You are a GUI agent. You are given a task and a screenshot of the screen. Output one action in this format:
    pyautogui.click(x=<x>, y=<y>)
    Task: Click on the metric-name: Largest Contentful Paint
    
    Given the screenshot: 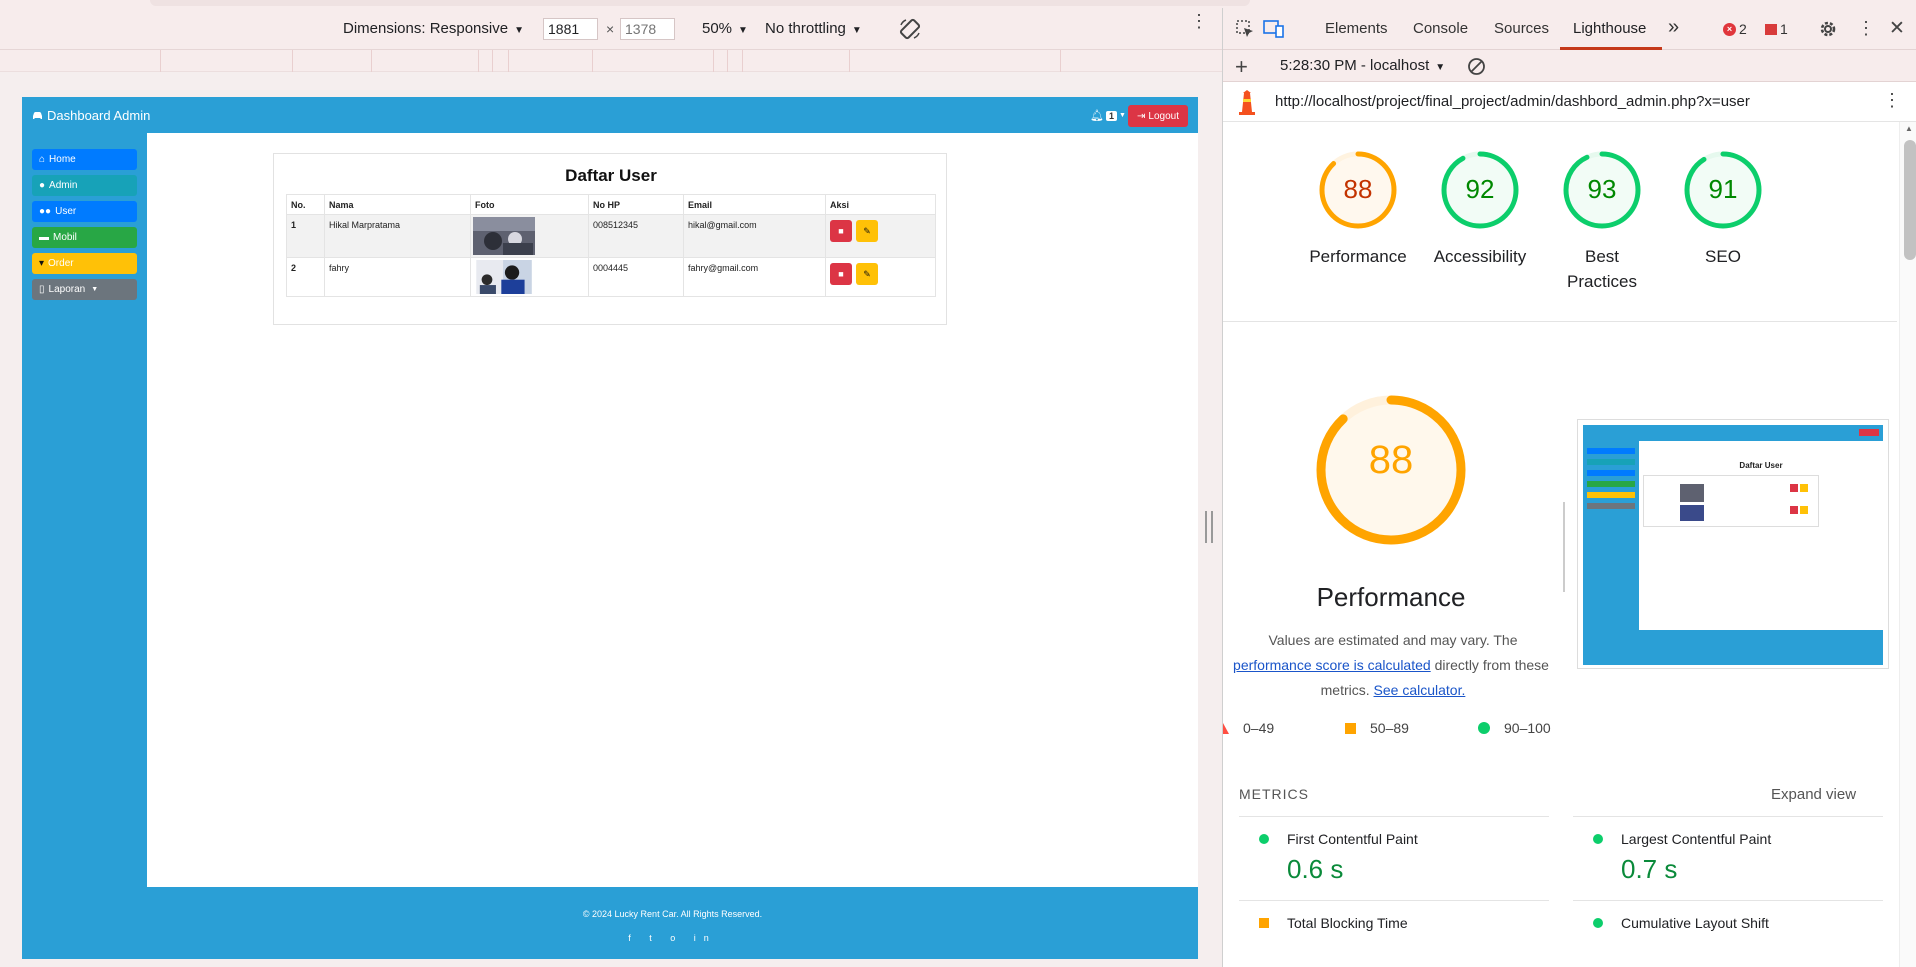 What is the action you would take?
    pyautogui.click(x=1696, y=839)
    